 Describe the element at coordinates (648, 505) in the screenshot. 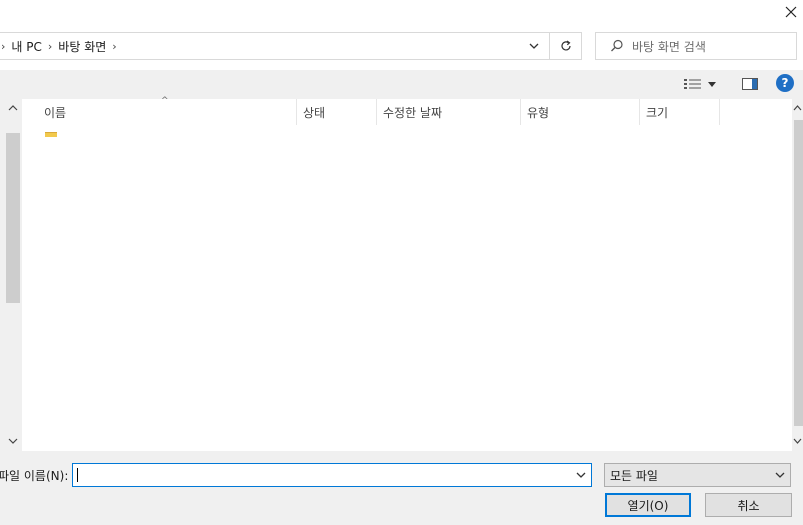

I see `open-button: 열기(O)` at that location.